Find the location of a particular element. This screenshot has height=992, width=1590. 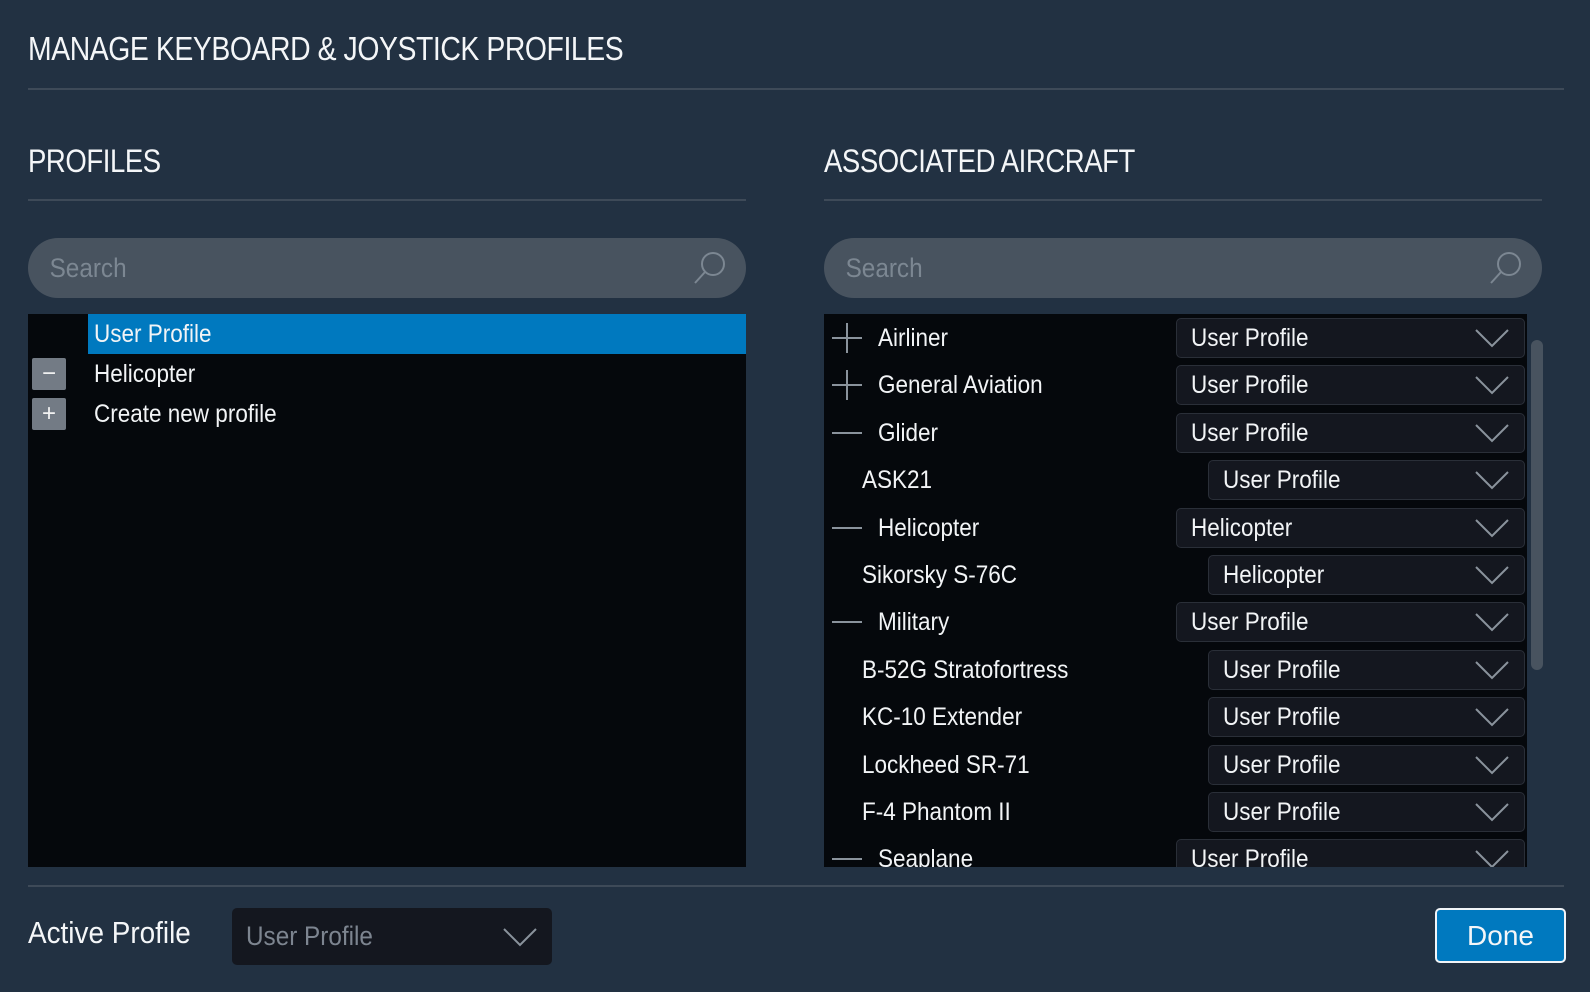

profiles-divider is located at coordinates (387, 200).